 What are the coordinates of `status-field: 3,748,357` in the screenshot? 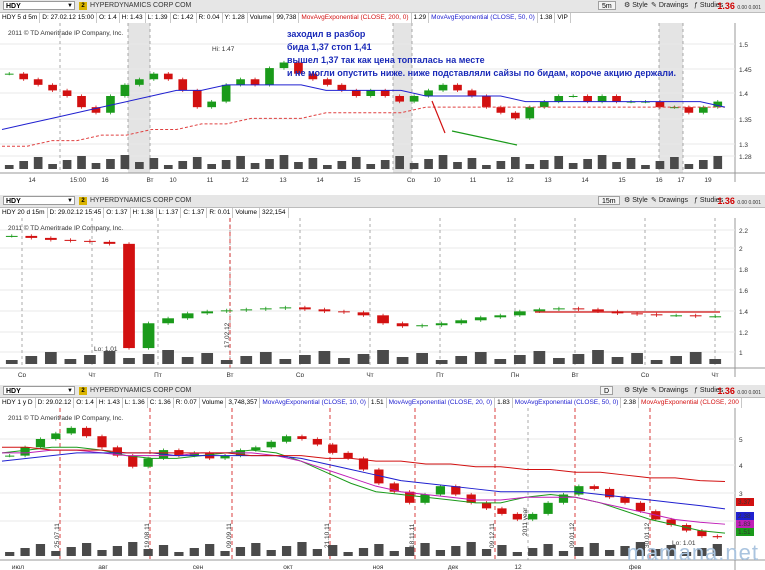 It's located at (243, 403).